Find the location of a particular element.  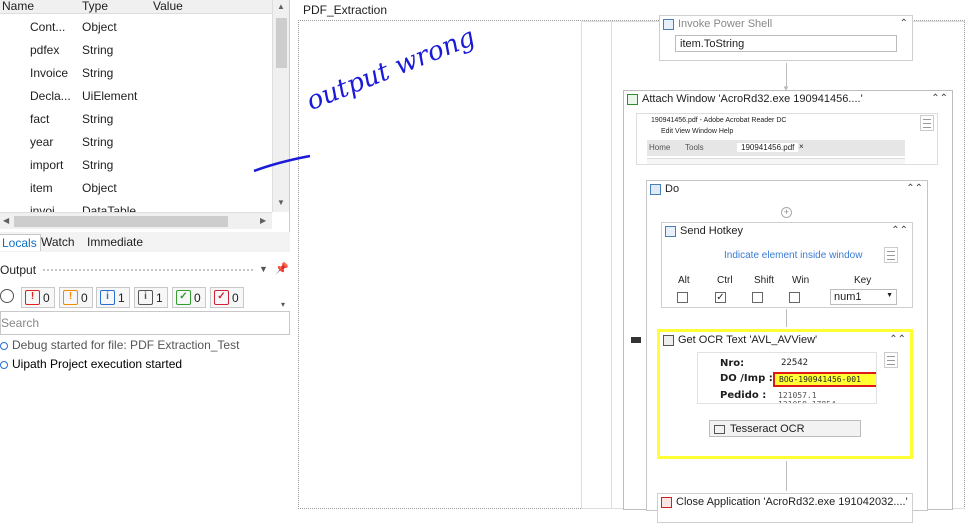

row-type: UiElement is located at coordinates (110, 96).